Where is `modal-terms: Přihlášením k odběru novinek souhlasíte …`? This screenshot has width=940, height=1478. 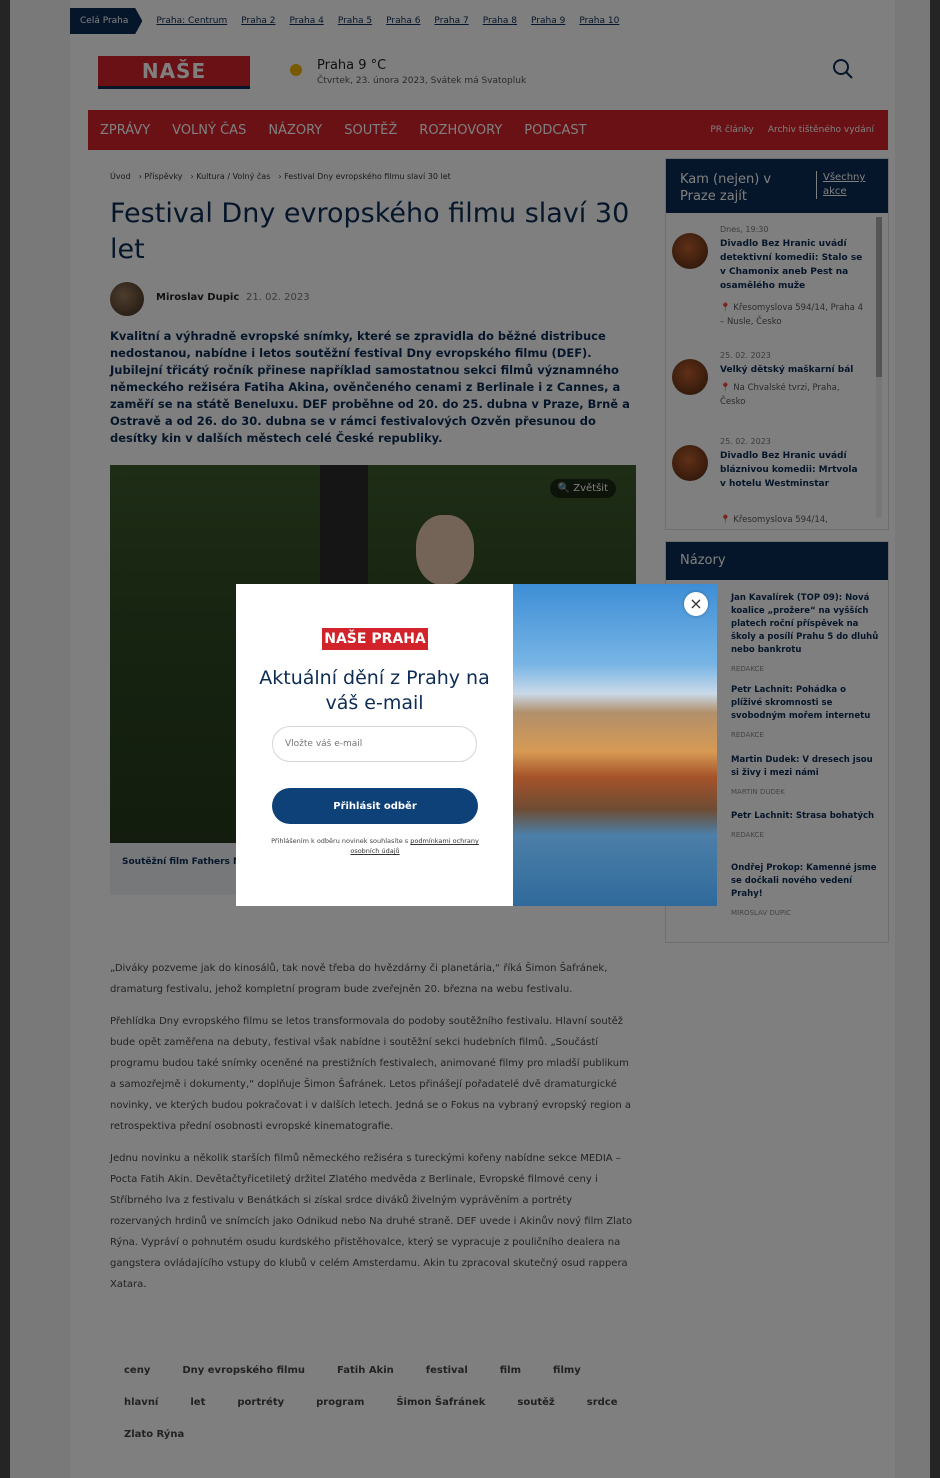
modal-terms: Přihlášením k odběru novinek souhlasíte … is located at coordinates (375, 846).